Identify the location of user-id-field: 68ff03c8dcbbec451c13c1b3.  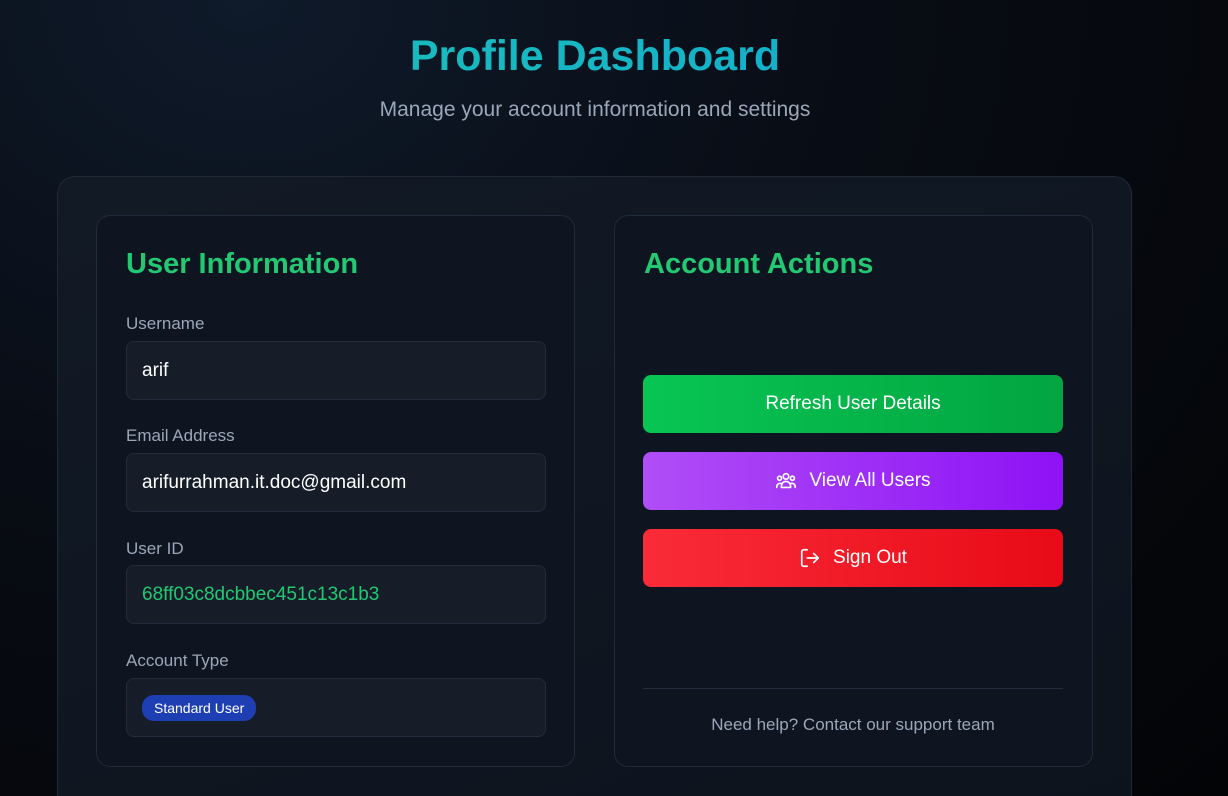
(336, 594).